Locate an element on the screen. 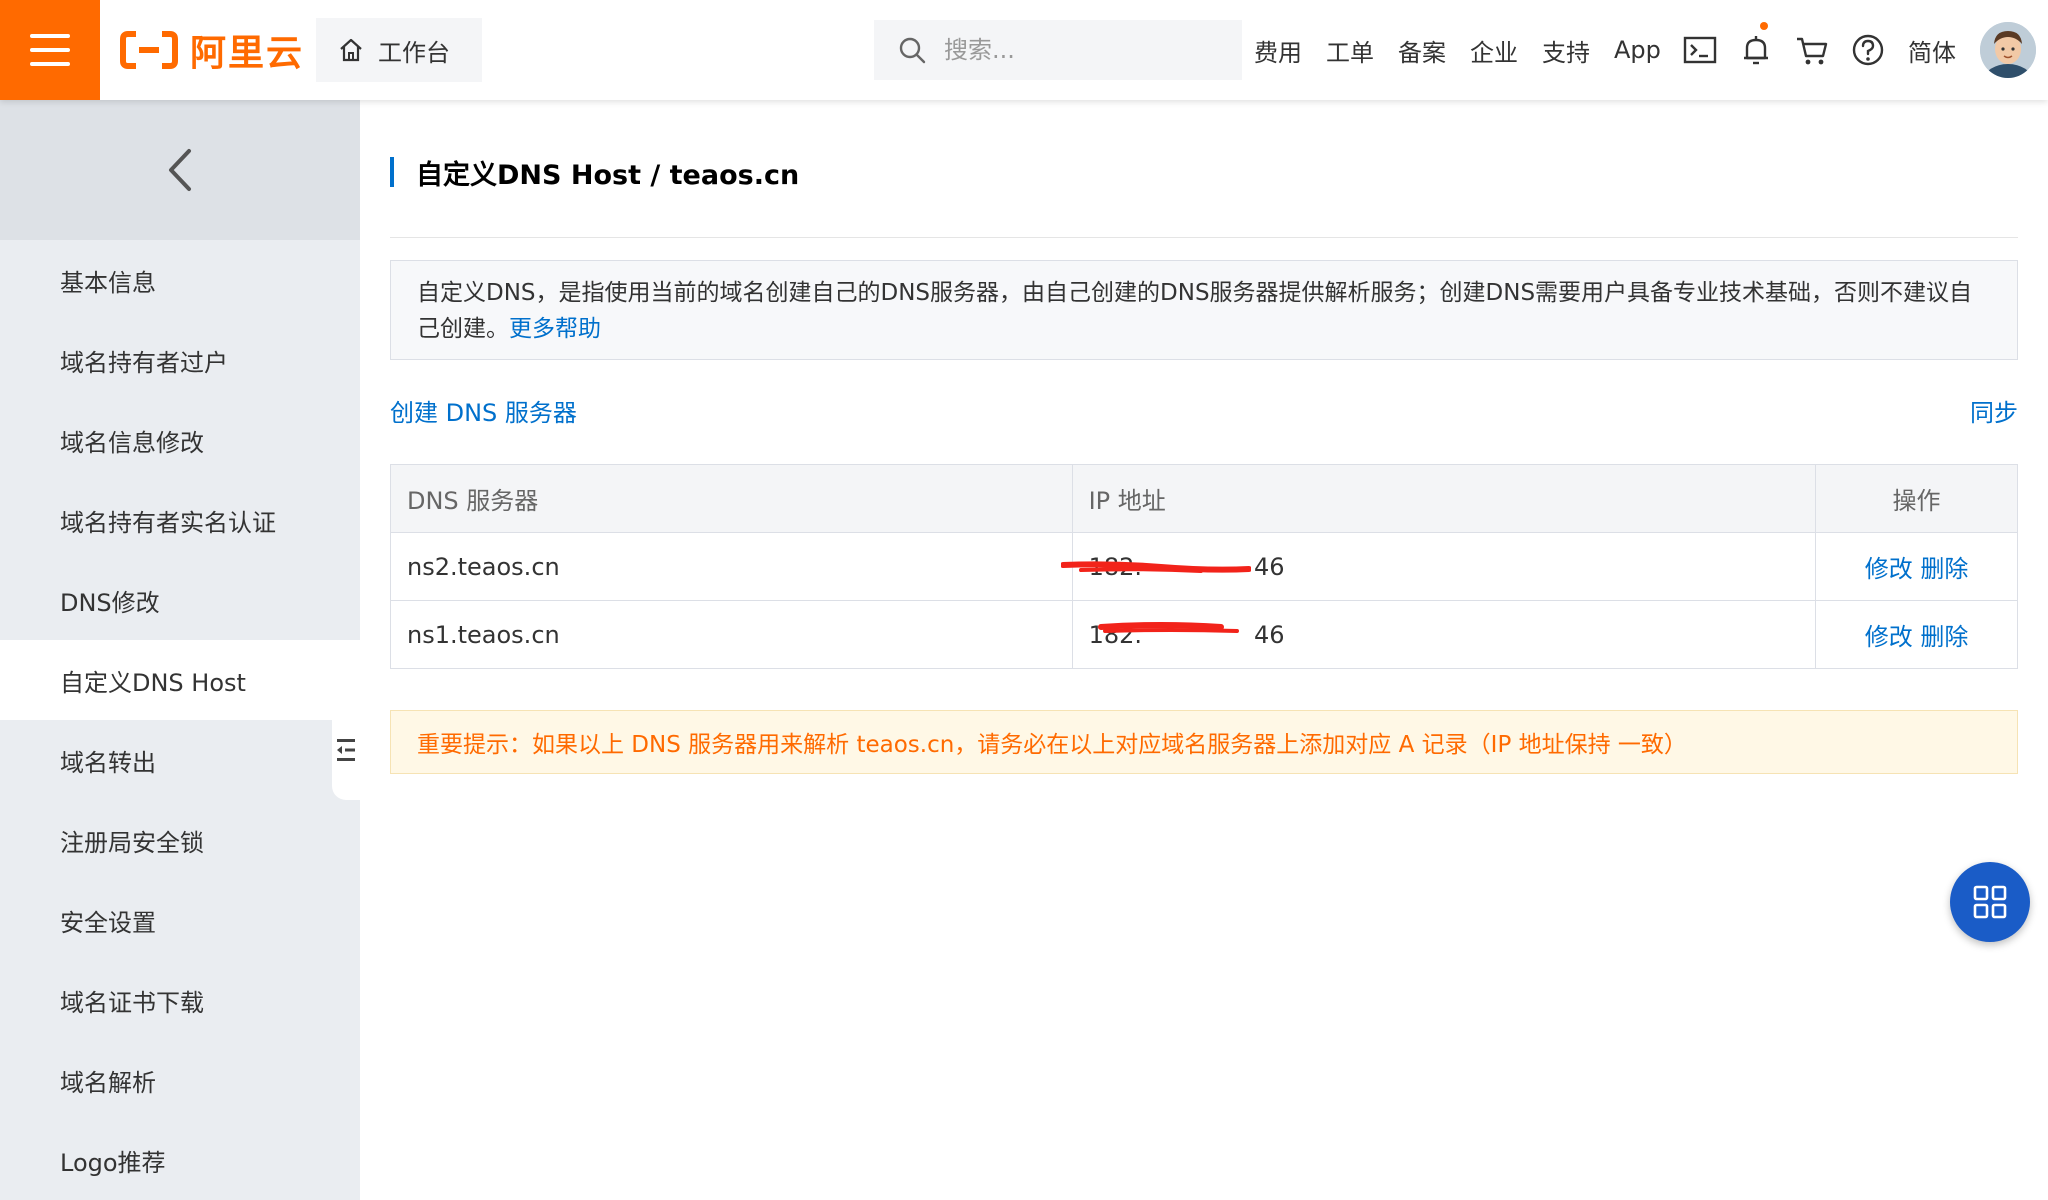  grid-icon is located at coordinates (1990, 902).